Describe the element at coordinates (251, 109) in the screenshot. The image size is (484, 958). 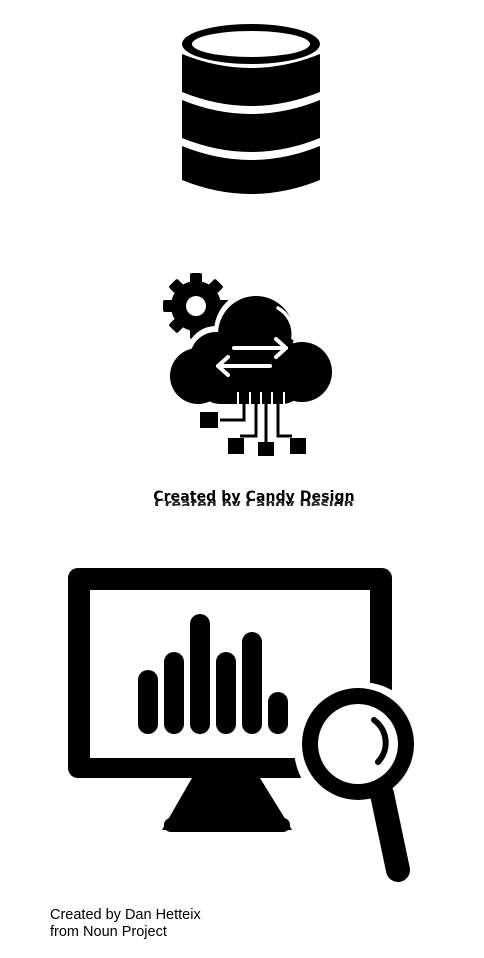
I see `database-icon` at that location.